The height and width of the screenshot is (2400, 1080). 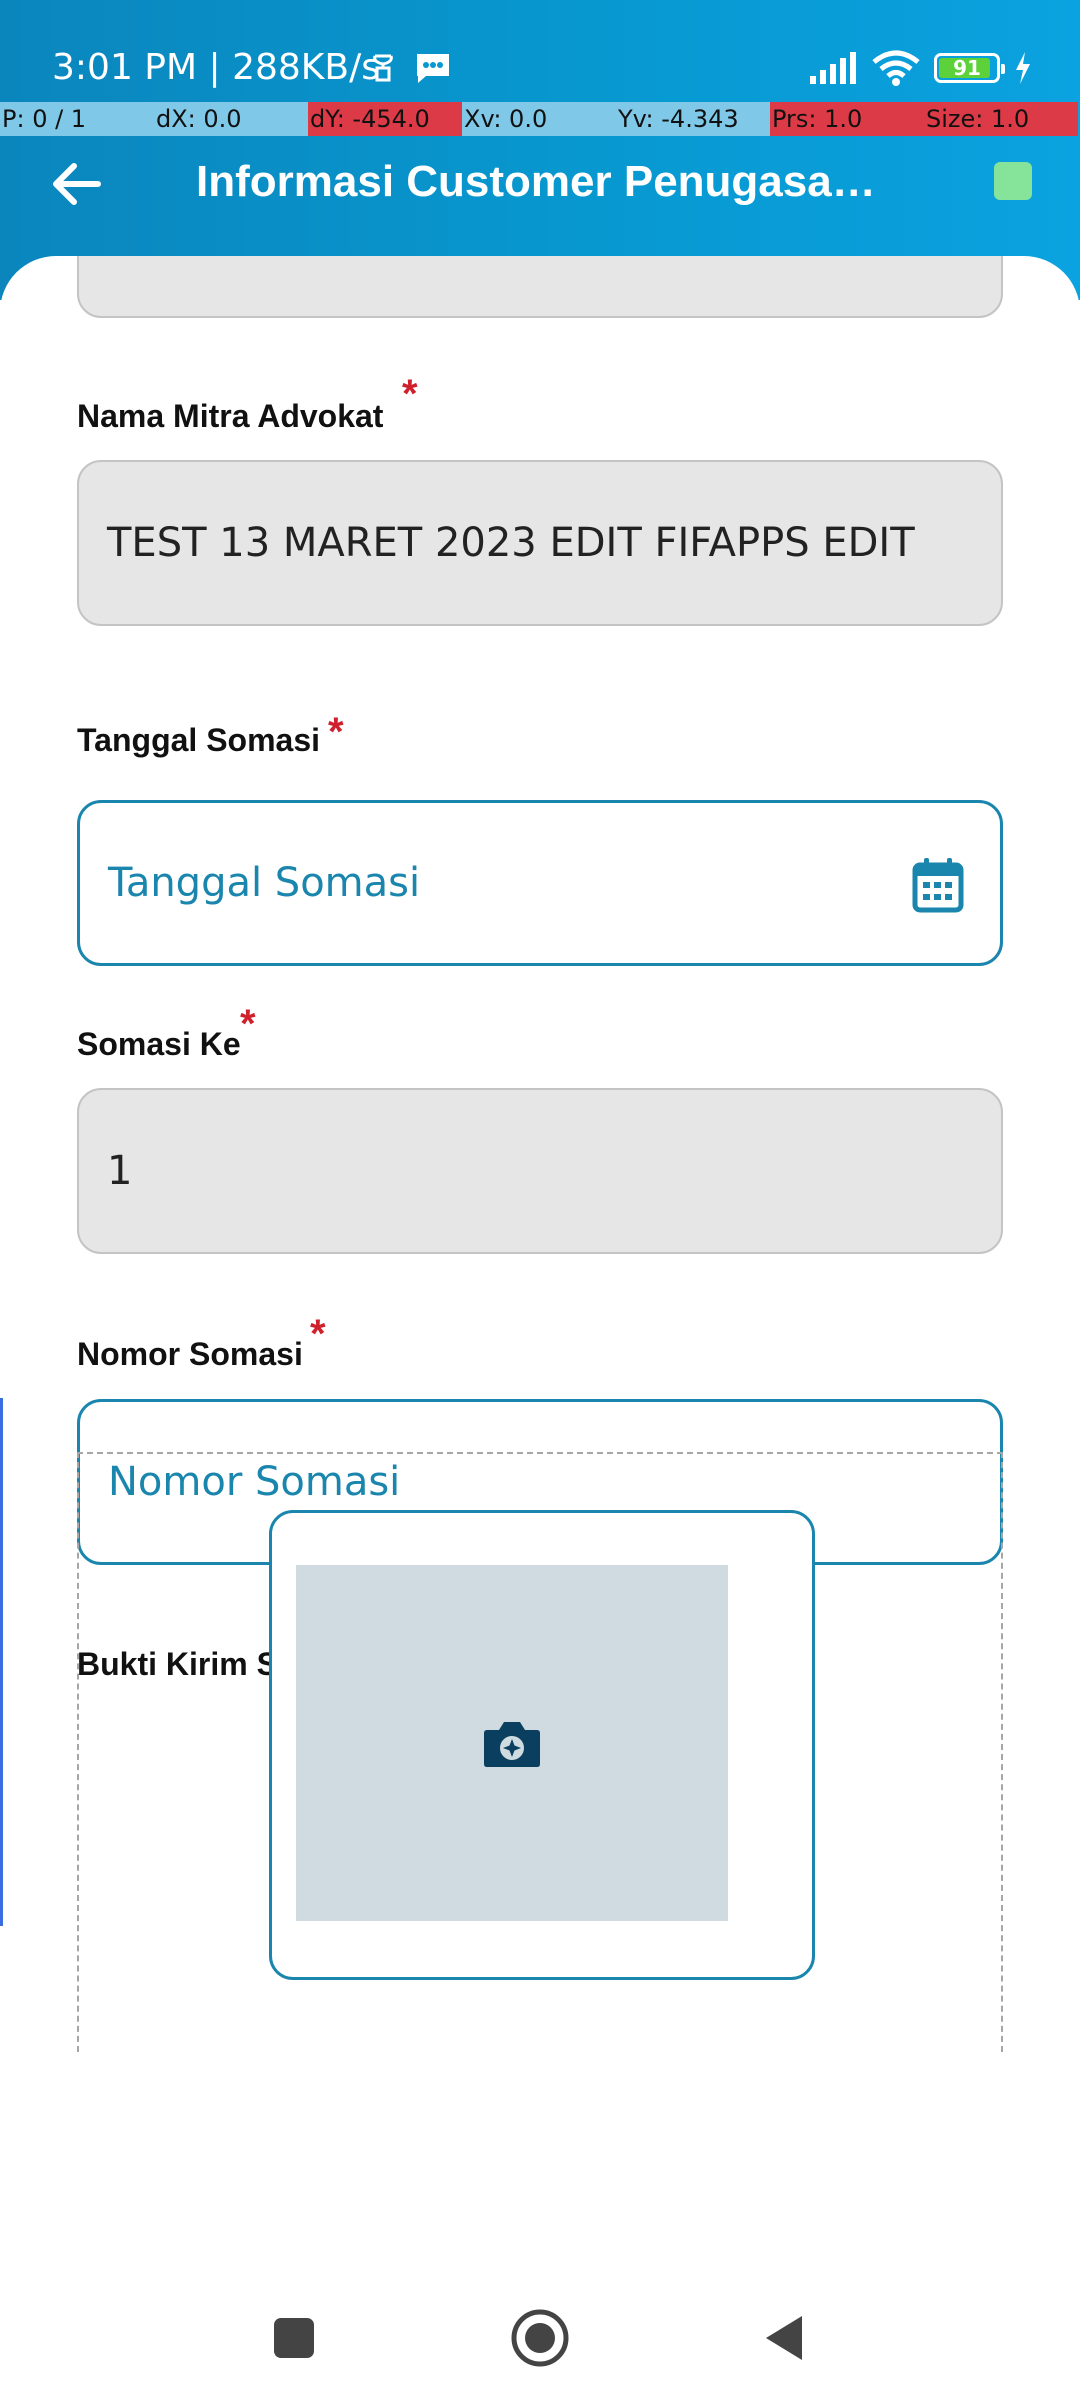 What do you see at coordinates (199, 740) in the screenshot?
I see `tanggal-somasi-label: Tanggal Somasi` at bounding box center [199, 740].